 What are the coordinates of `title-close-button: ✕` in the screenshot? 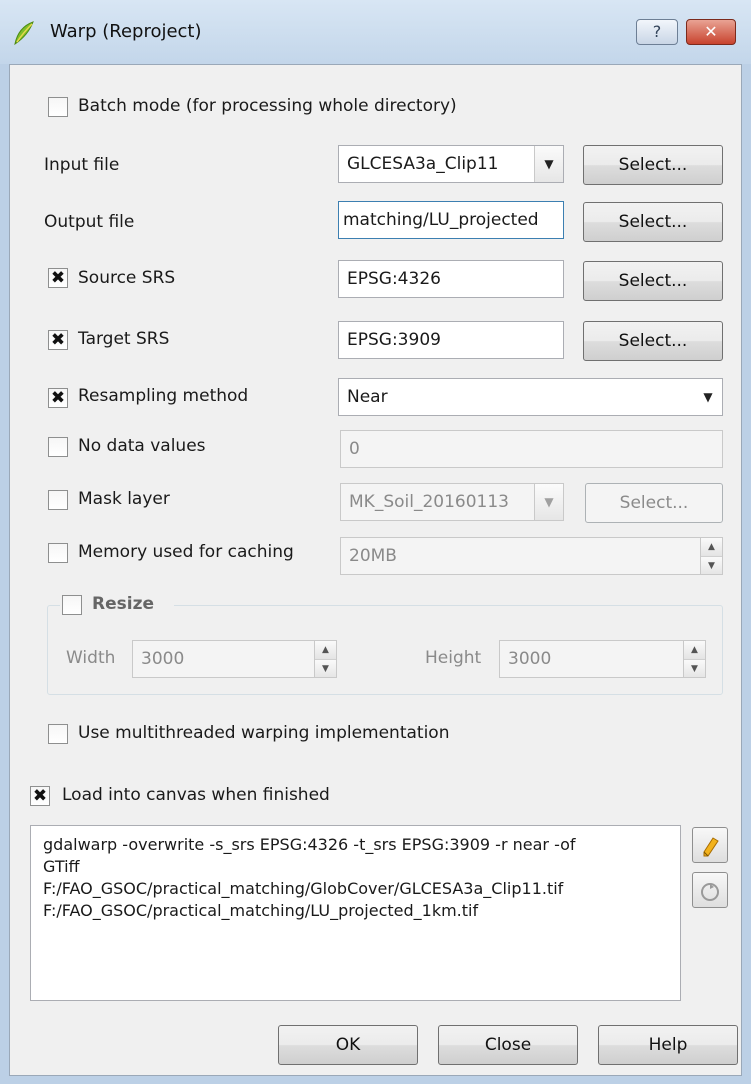 It's located at (711, 32).